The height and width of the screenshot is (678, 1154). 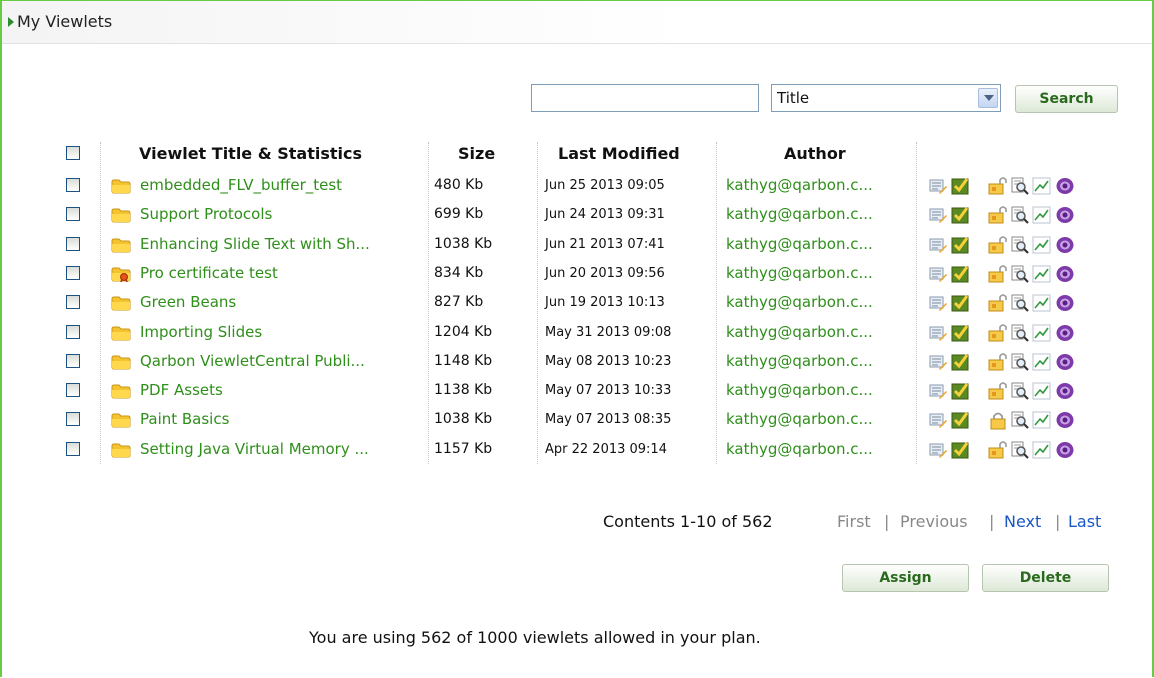 I want to click on viewlet-title-link: Paint Basics, so click(x=184, y=419).